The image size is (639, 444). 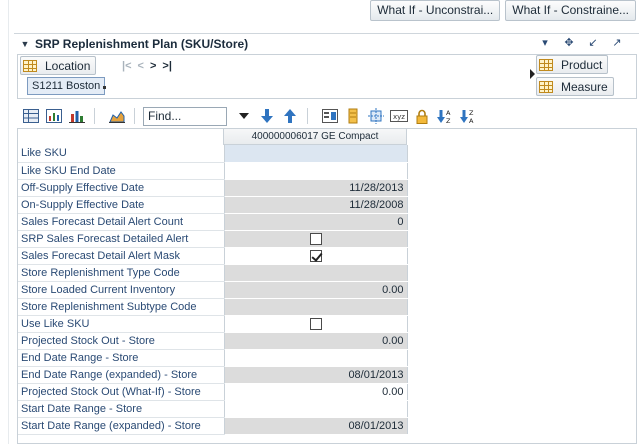 What do you see at coordinates (315, 137) in the screenshot?
I see `column-header-product: 400000006017 GE Compact` at bounding box center [315, 137].